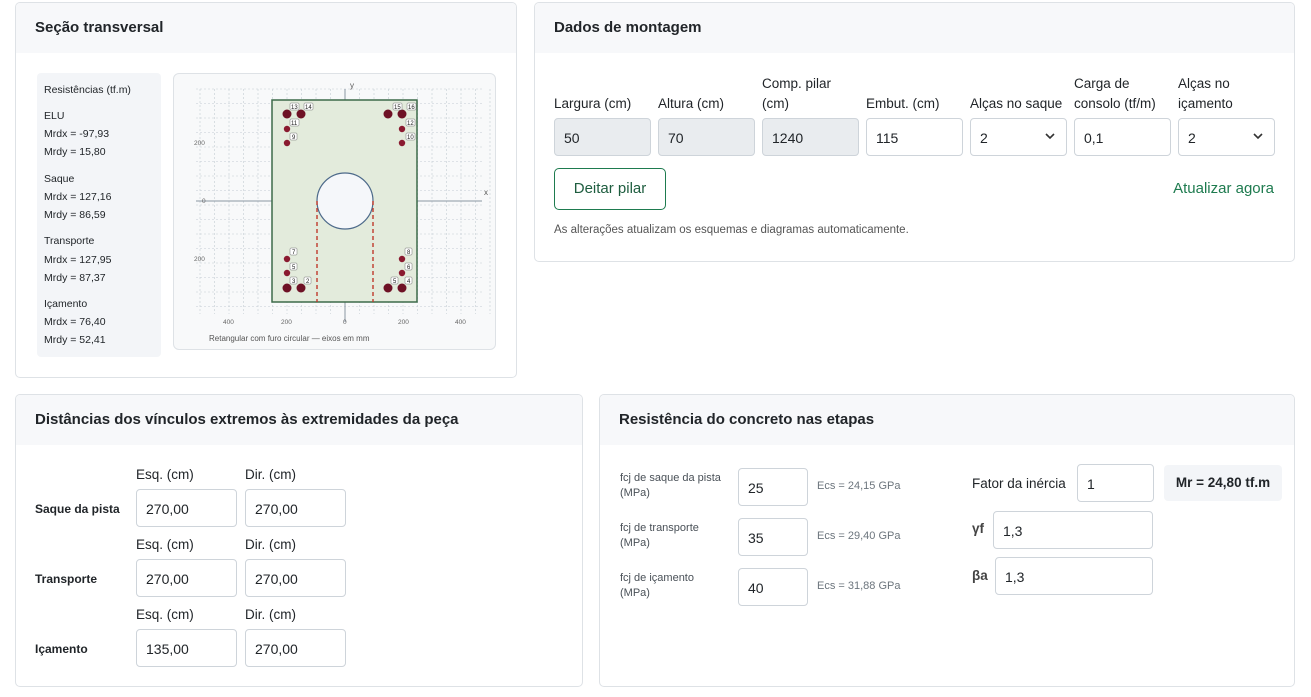  What do you see at coordinates (75, 340) in the screenshot?
I see `res-mrdy: Mrdy = 52,41` at bounding box center [75, 340].